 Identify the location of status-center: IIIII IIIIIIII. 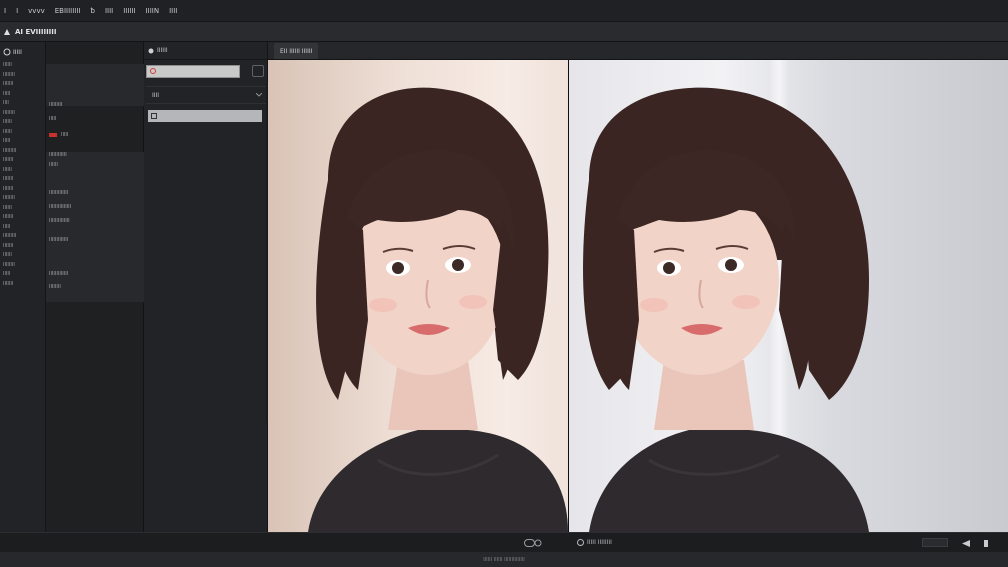
(594, 542).